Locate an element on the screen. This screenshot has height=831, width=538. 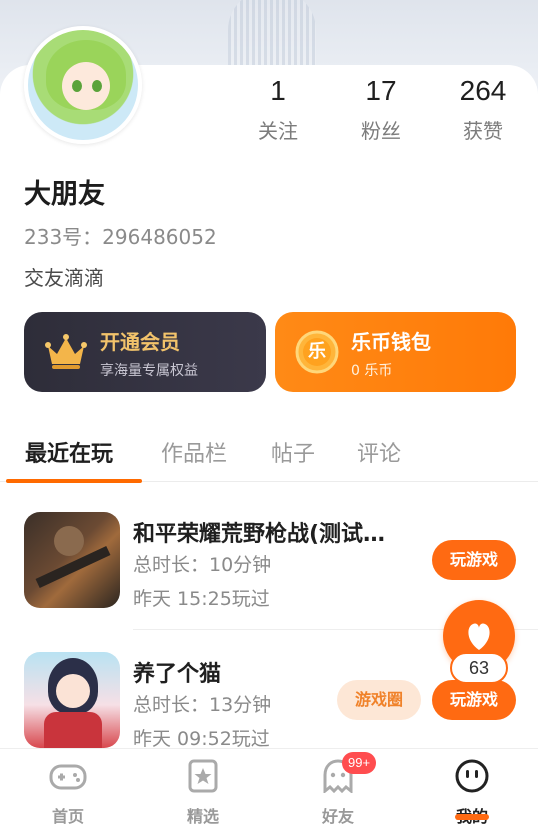
star-card-icon is located at coordinates (203, 776).